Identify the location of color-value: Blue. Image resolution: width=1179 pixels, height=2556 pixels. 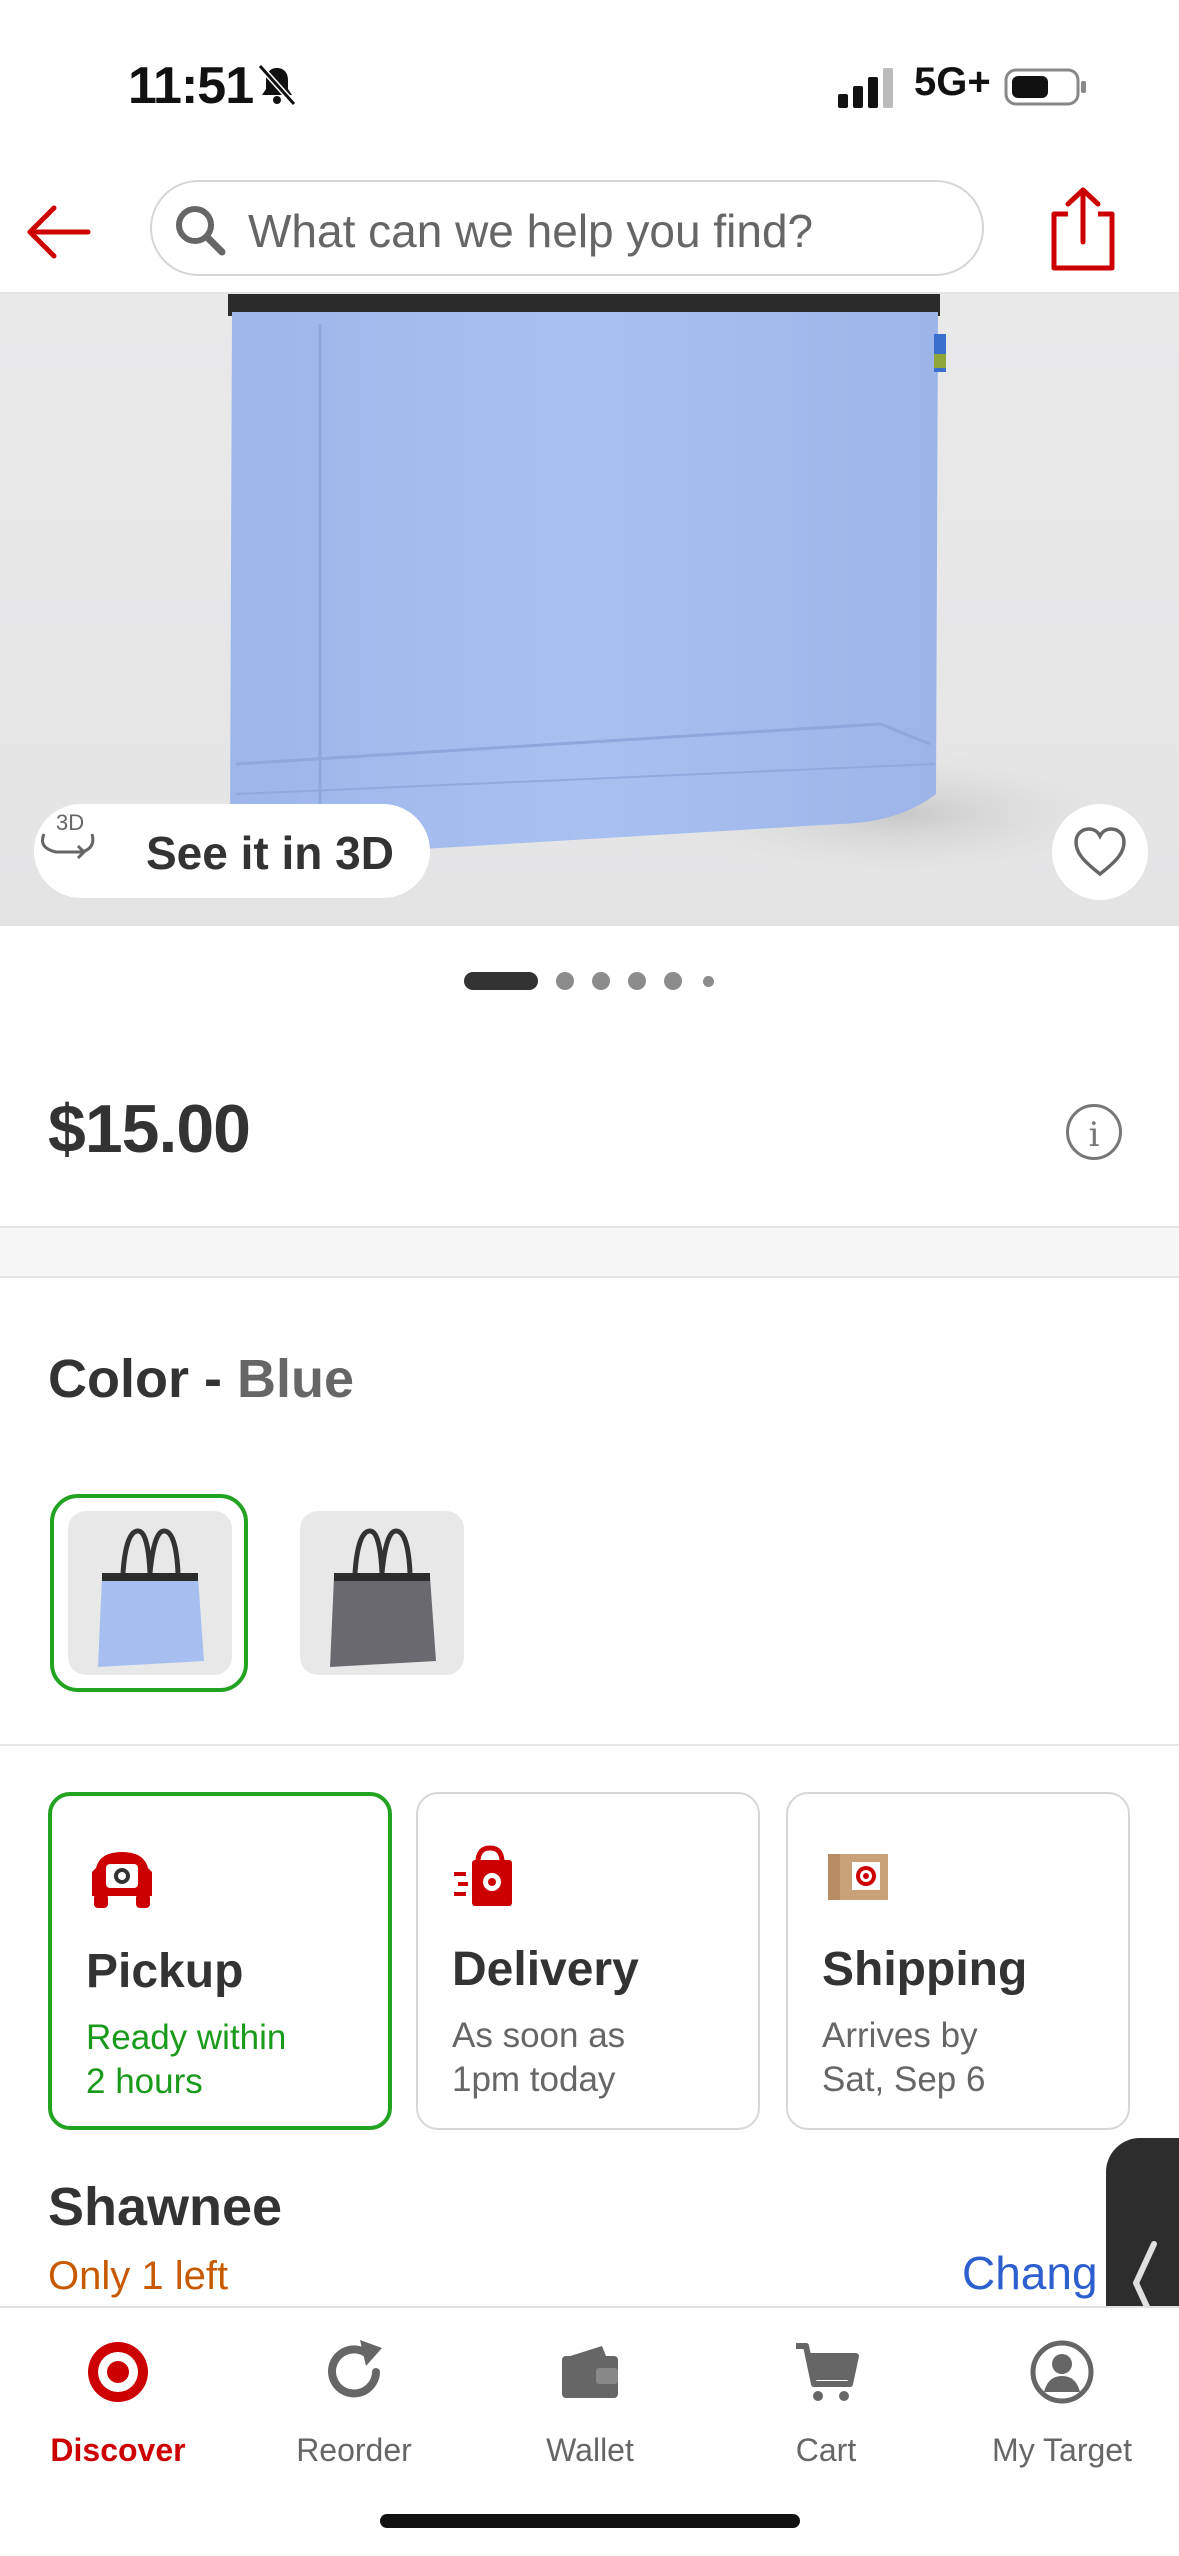
(296, 1379).